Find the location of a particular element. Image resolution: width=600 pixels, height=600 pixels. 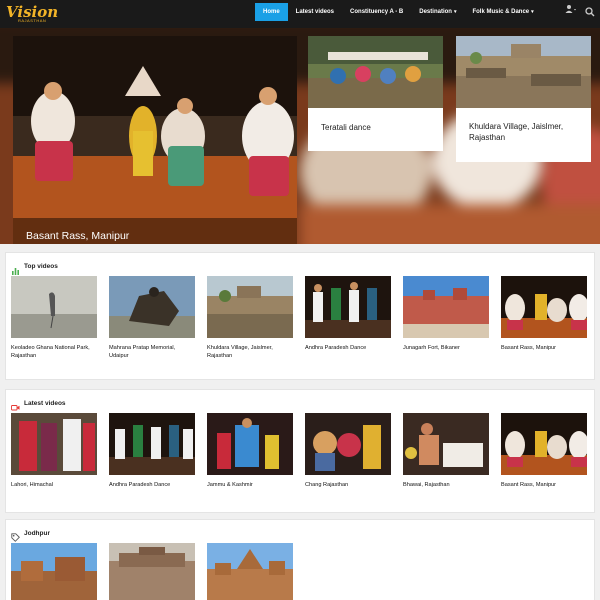

video-card: Jammu & Kashmir is located at coordinates (250, 451).